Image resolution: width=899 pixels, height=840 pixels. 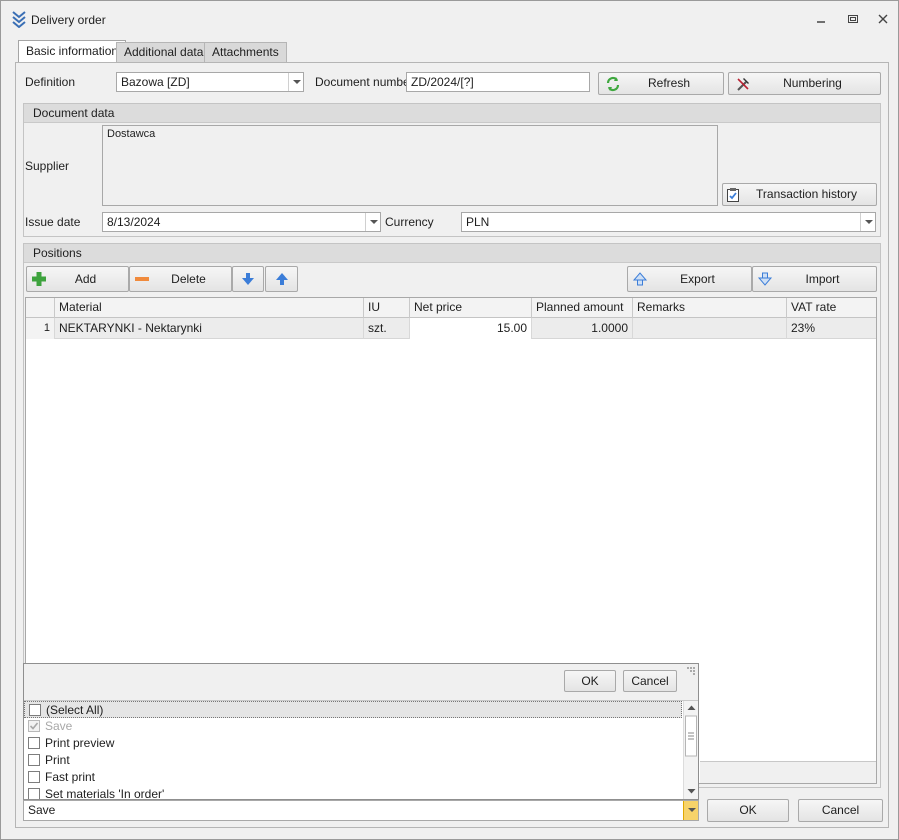 What do you see at coordinates (42, 810) in the screenshot?
I see `action-combo-value: Save` at bounding box center [42, 810].